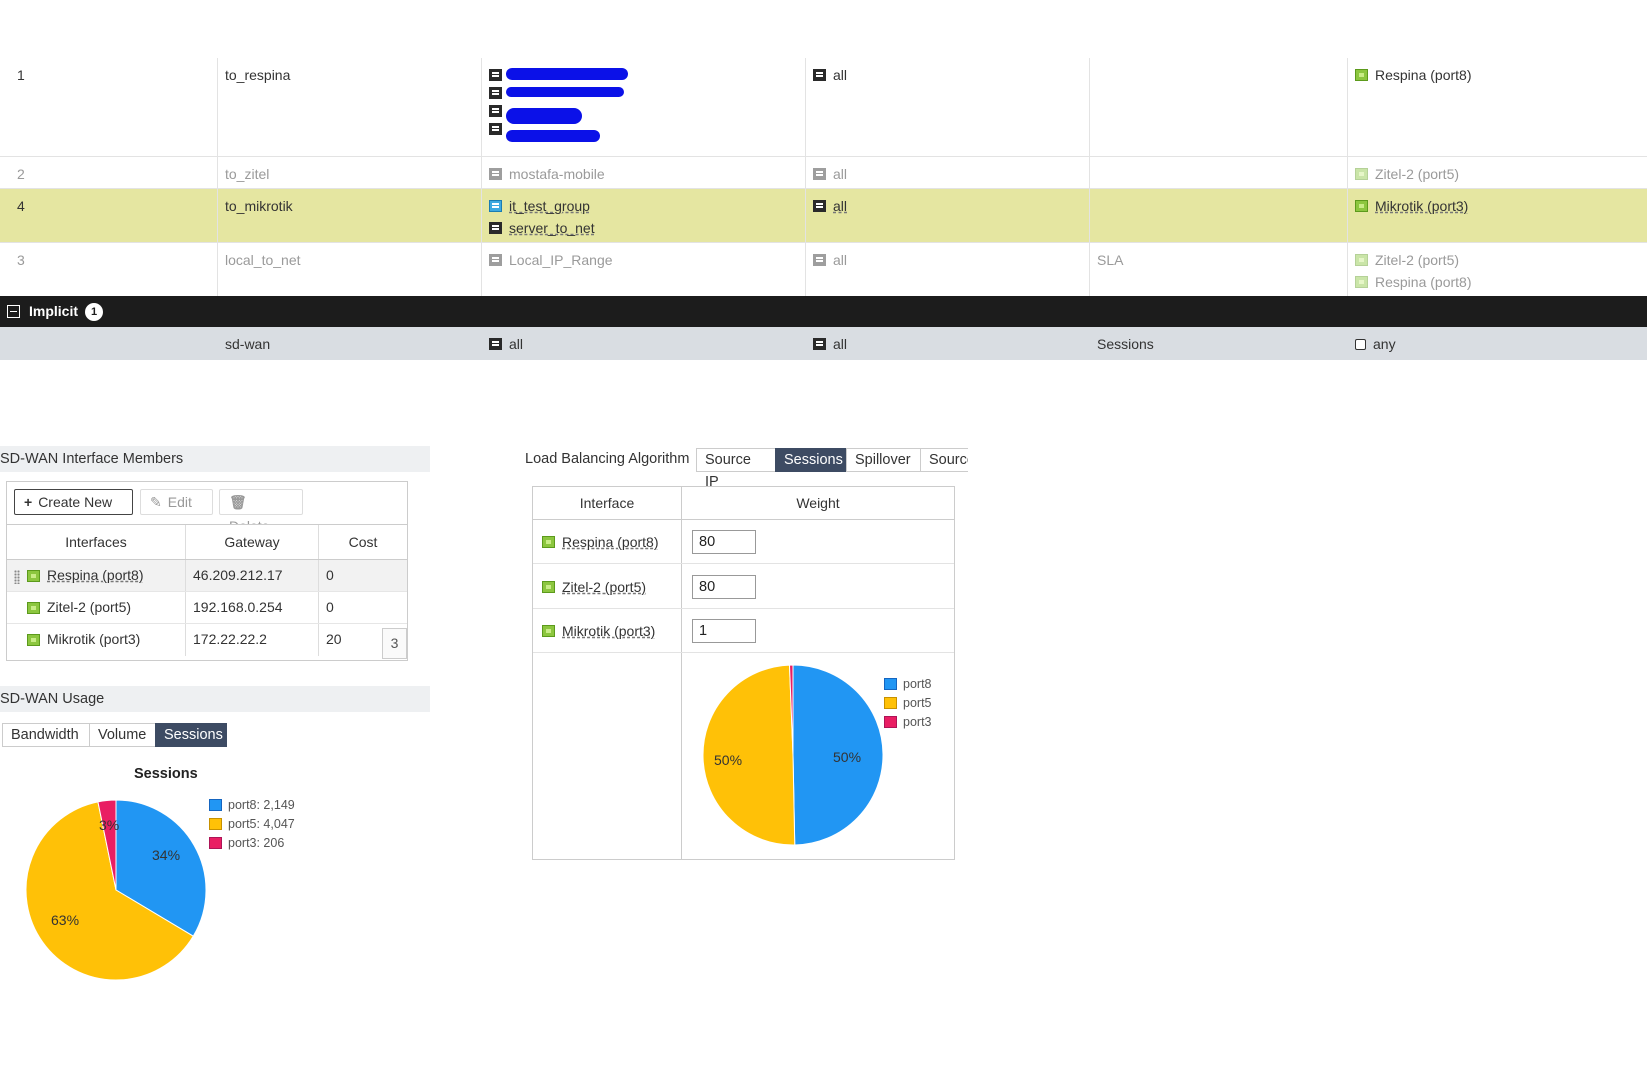  What do you see at coordinates (96, 542) in the screenshot?
I see `column-header: Interfaces` at bounding box center [96, 542].